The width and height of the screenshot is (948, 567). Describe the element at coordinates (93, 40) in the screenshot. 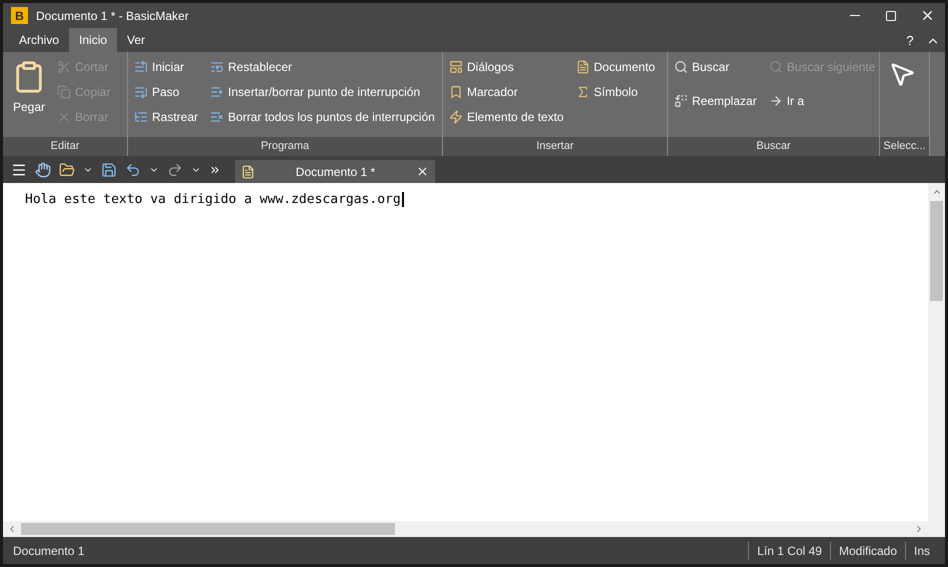

I see `ribbon-tab: Inicio` at that location.